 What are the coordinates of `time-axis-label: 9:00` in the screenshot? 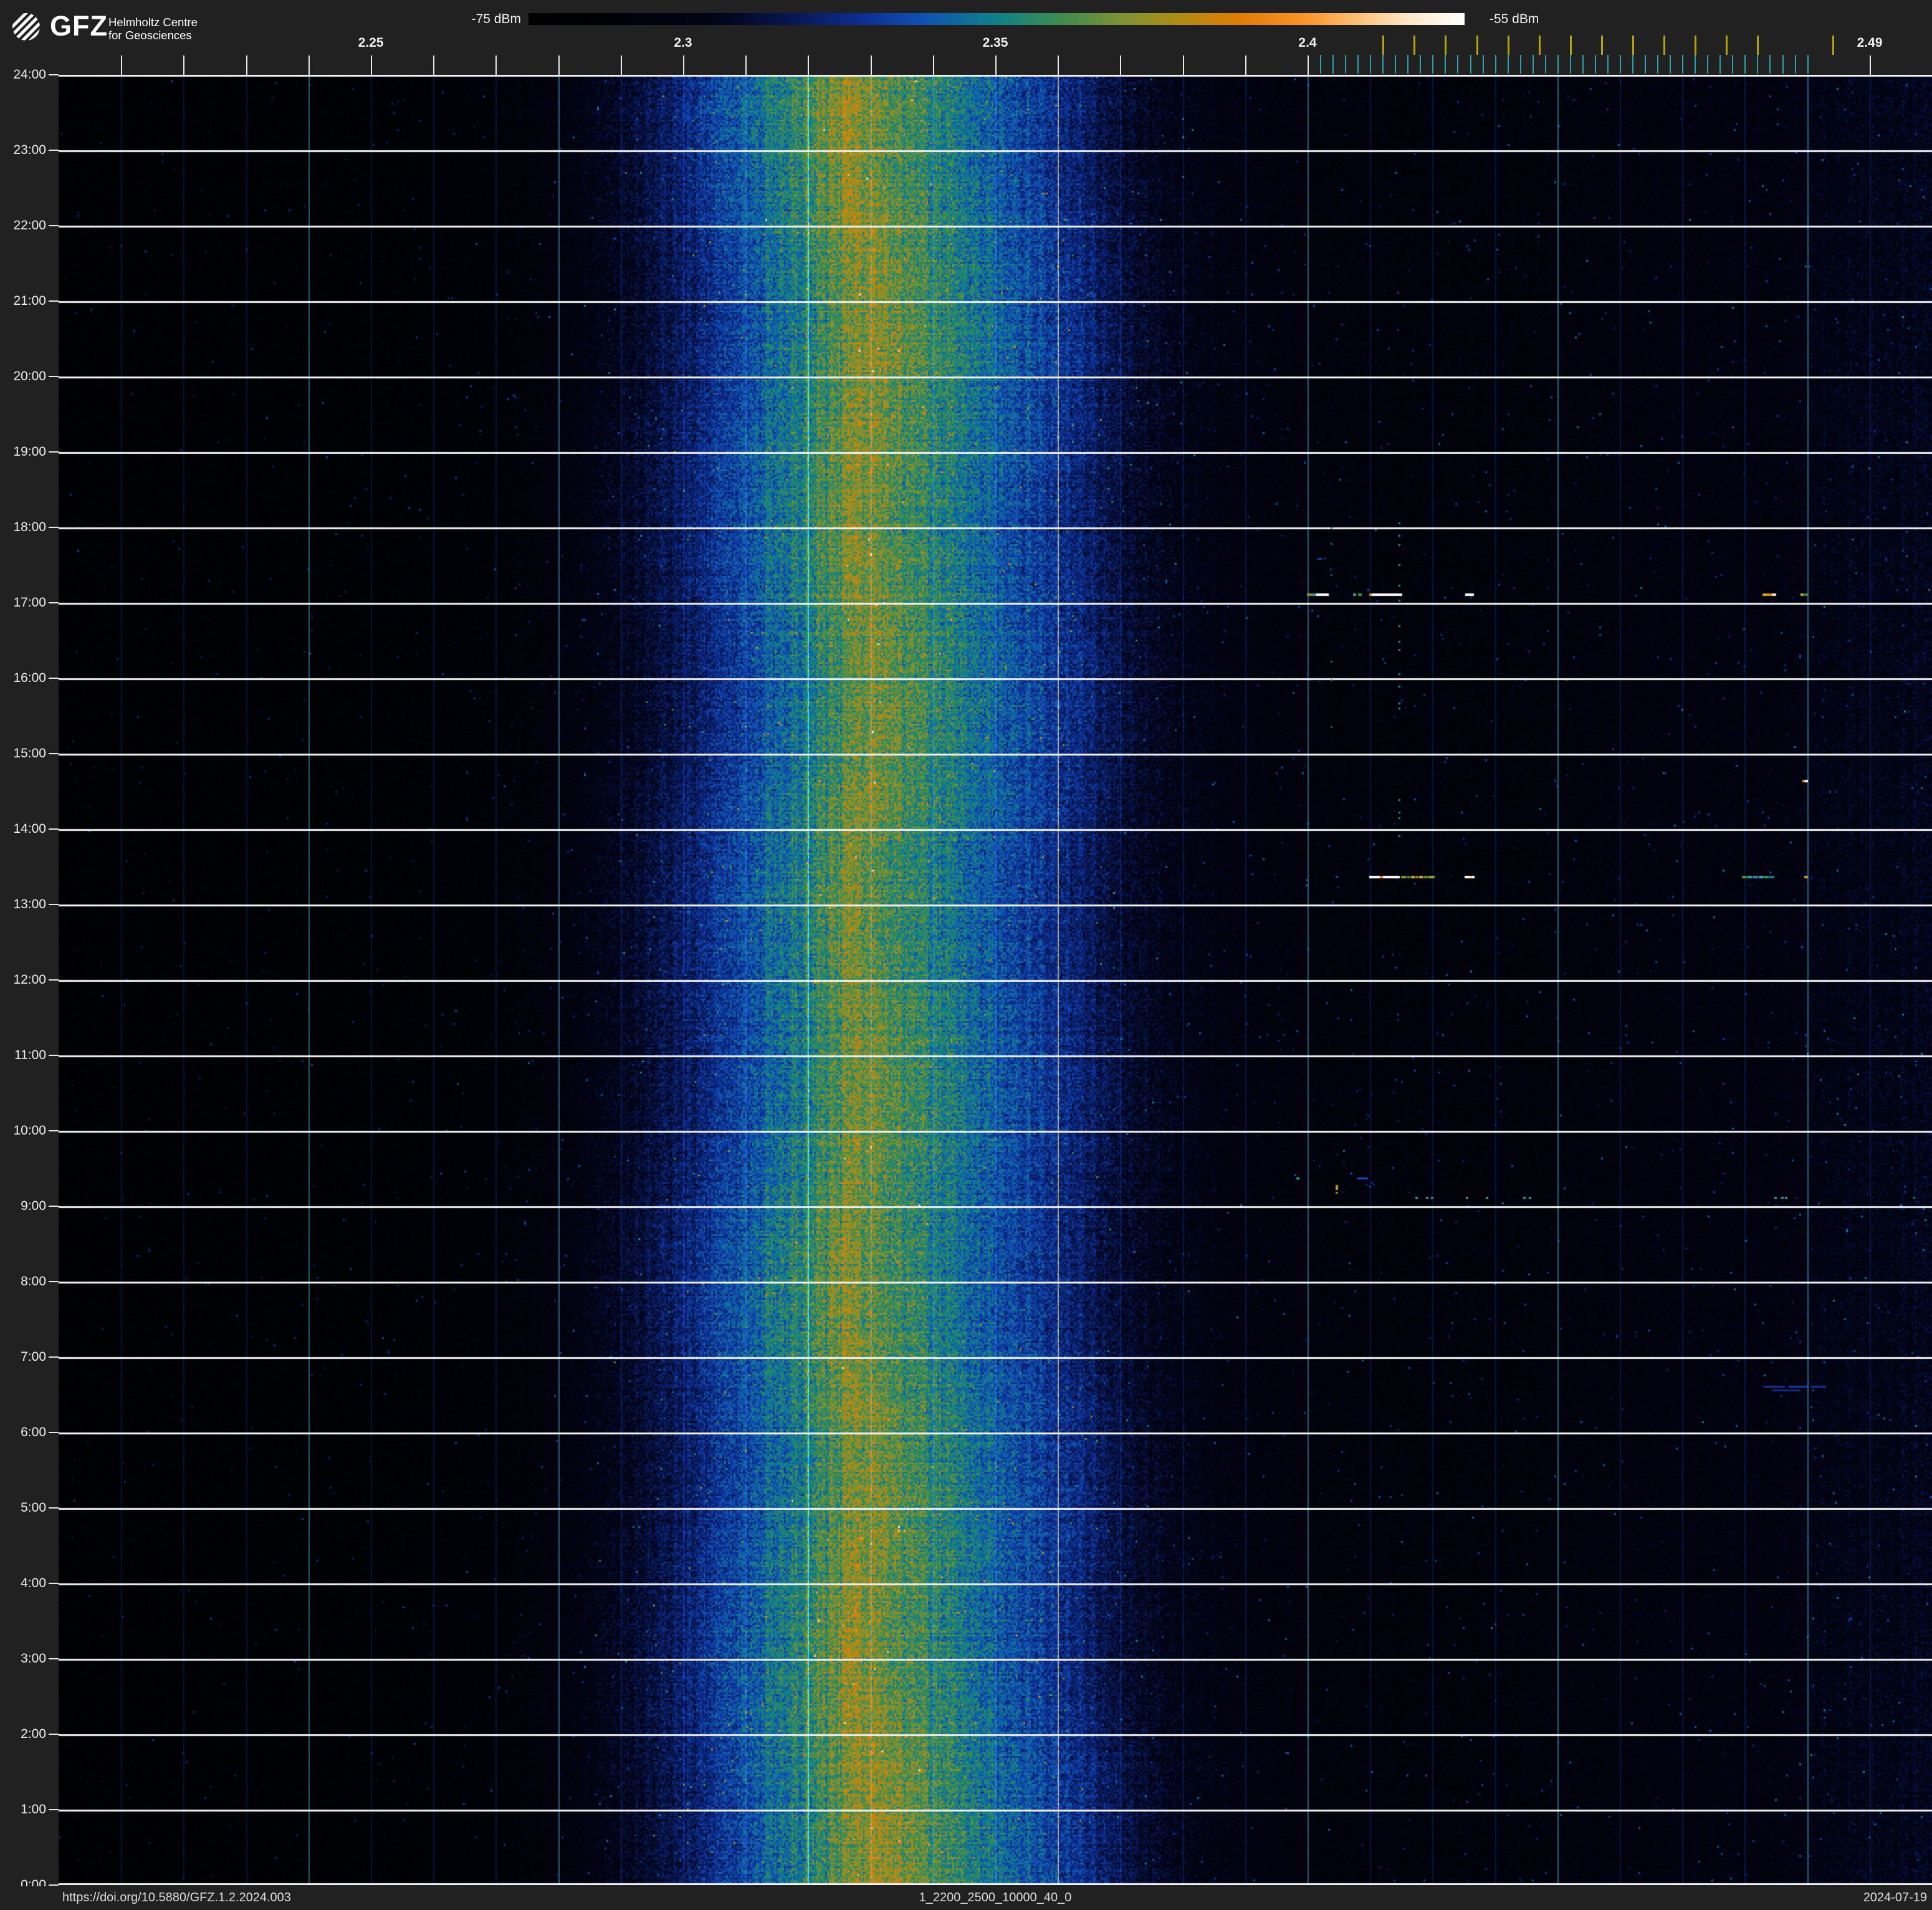 It's located at (33, 1206).